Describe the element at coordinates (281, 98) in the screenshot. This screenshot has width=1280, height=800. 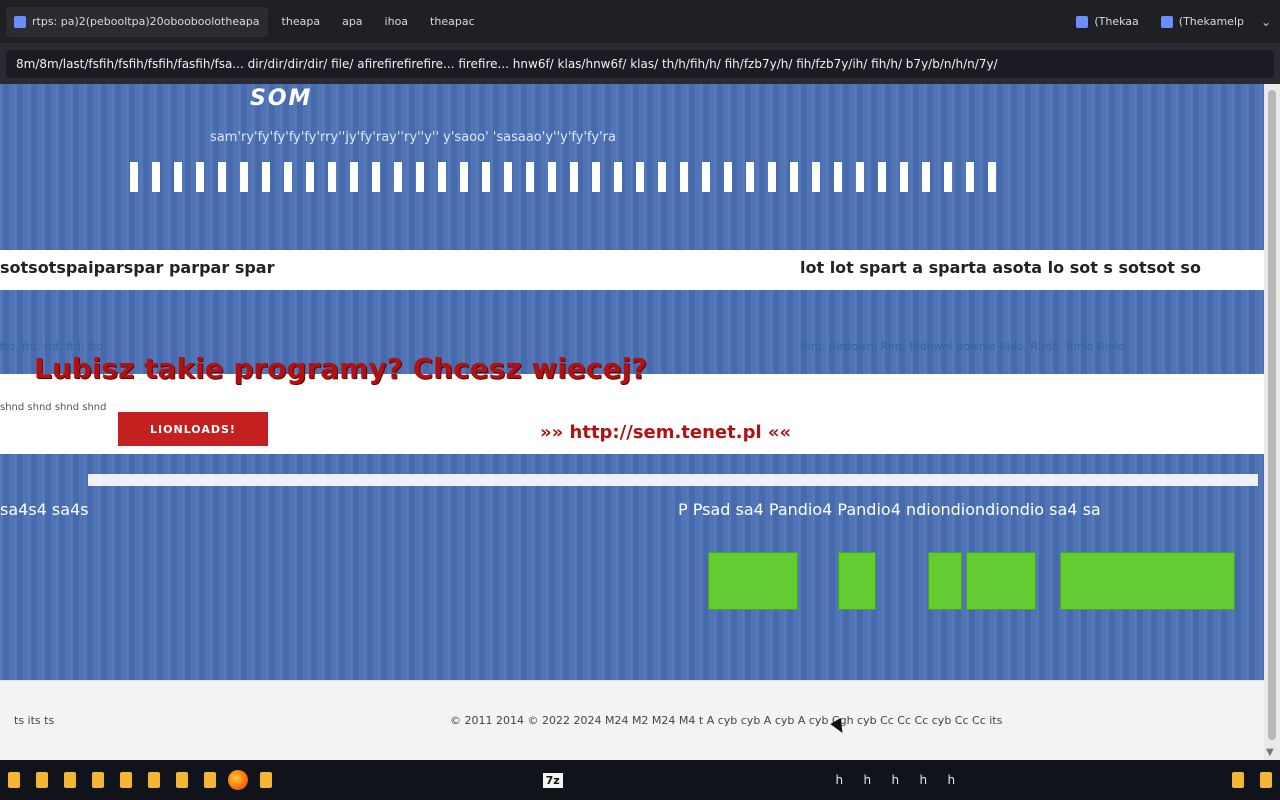
I see `site-logo: SOM` at that location.